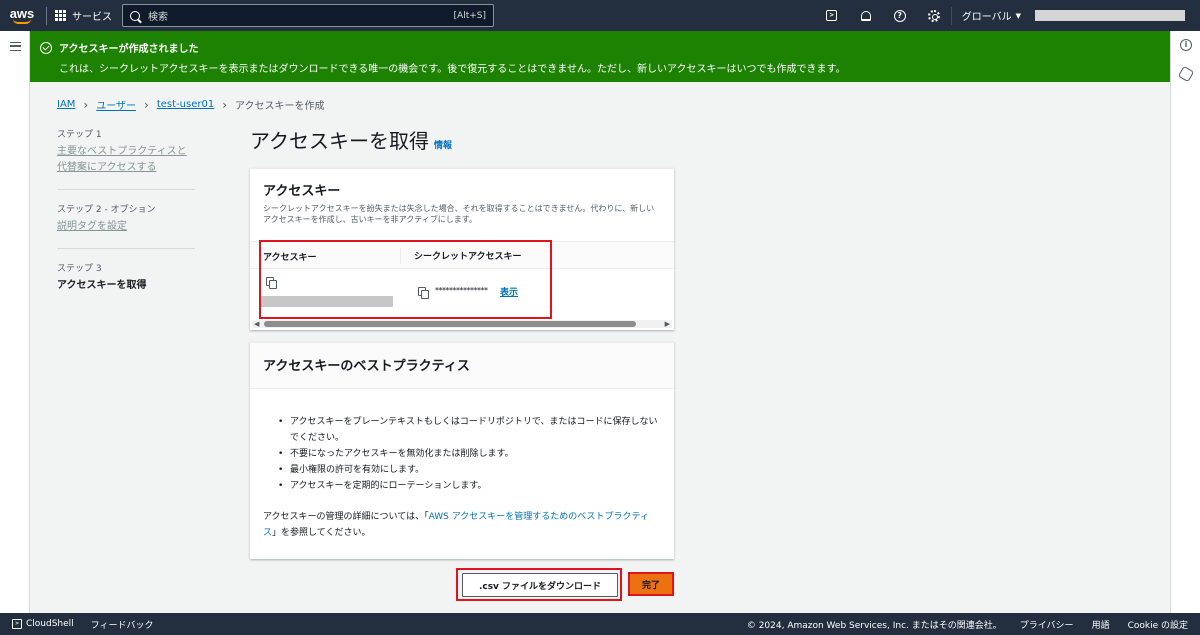 Image resolution: width=1200 pixels, height=635 pixels. Describe the element at coordinates (126, 277) in the screenshot. I see `step-3: ステップ 3 アクセスキーを取得` at that location.